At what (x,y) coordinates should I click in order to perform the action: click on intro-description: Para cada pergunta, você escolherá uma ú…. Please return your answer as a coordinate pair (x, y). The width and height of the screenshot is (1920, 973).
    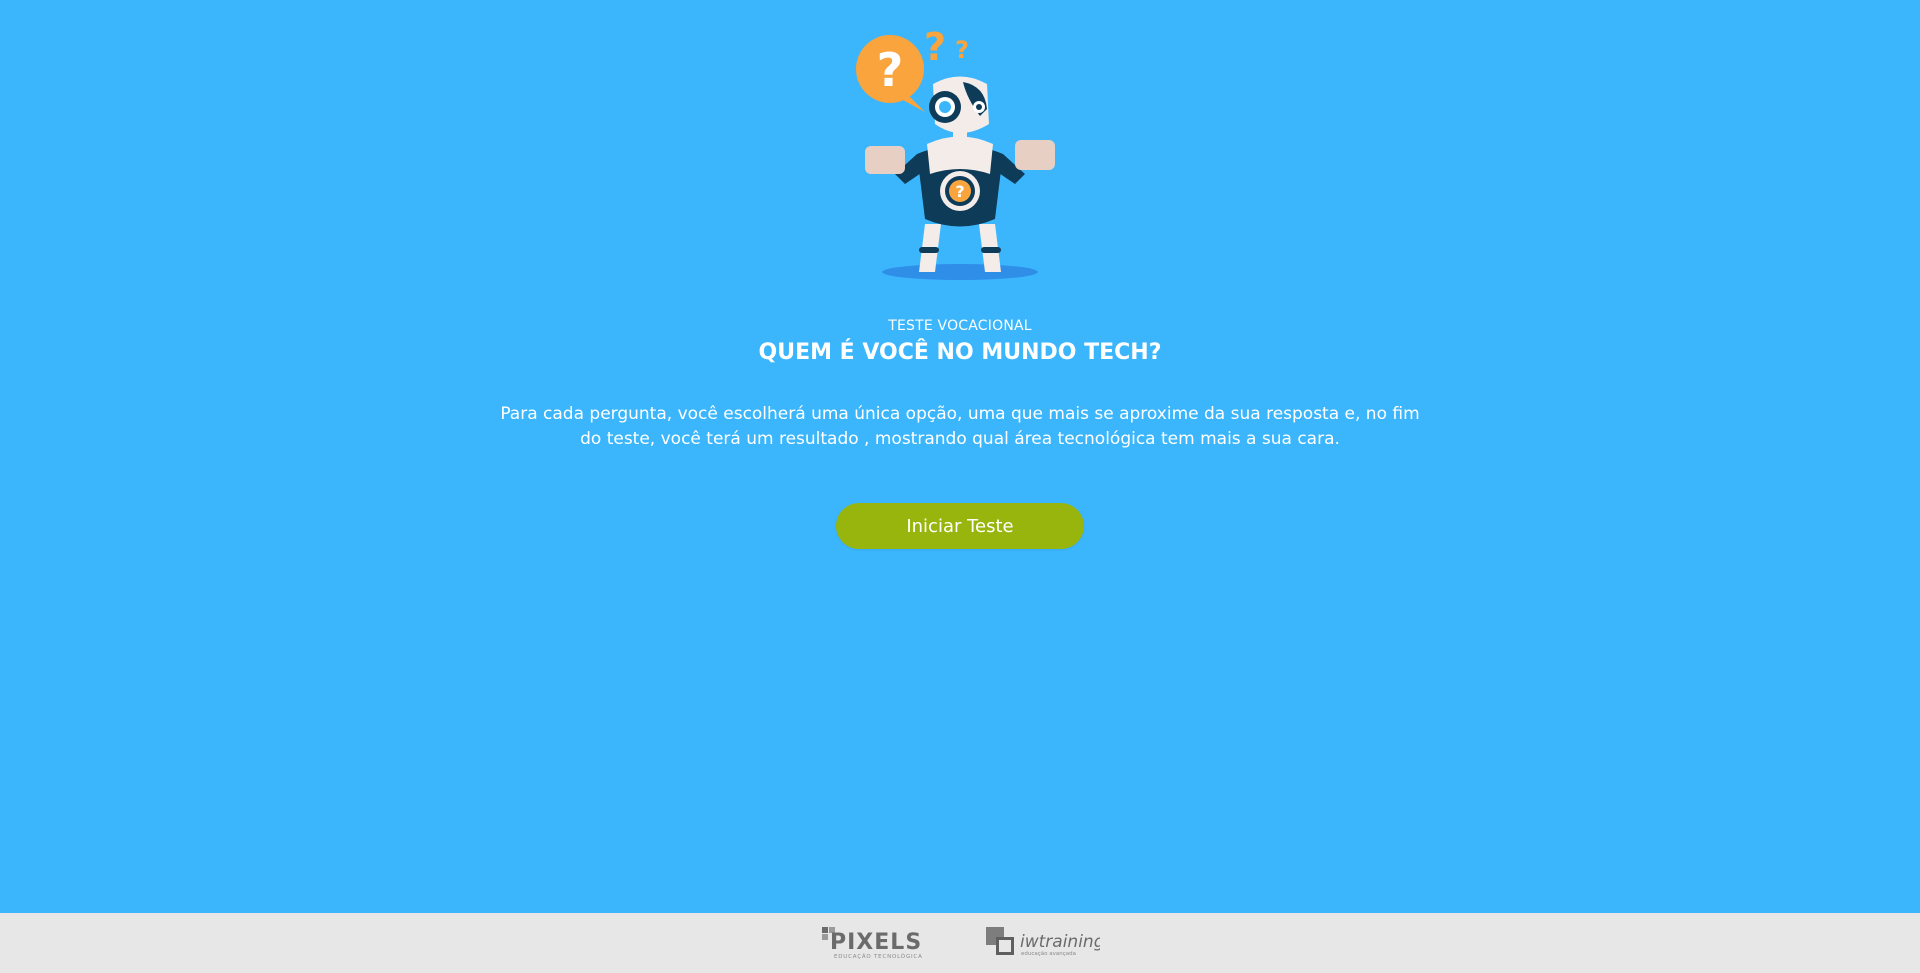
    Looking at the image, I should click on (960, 426).